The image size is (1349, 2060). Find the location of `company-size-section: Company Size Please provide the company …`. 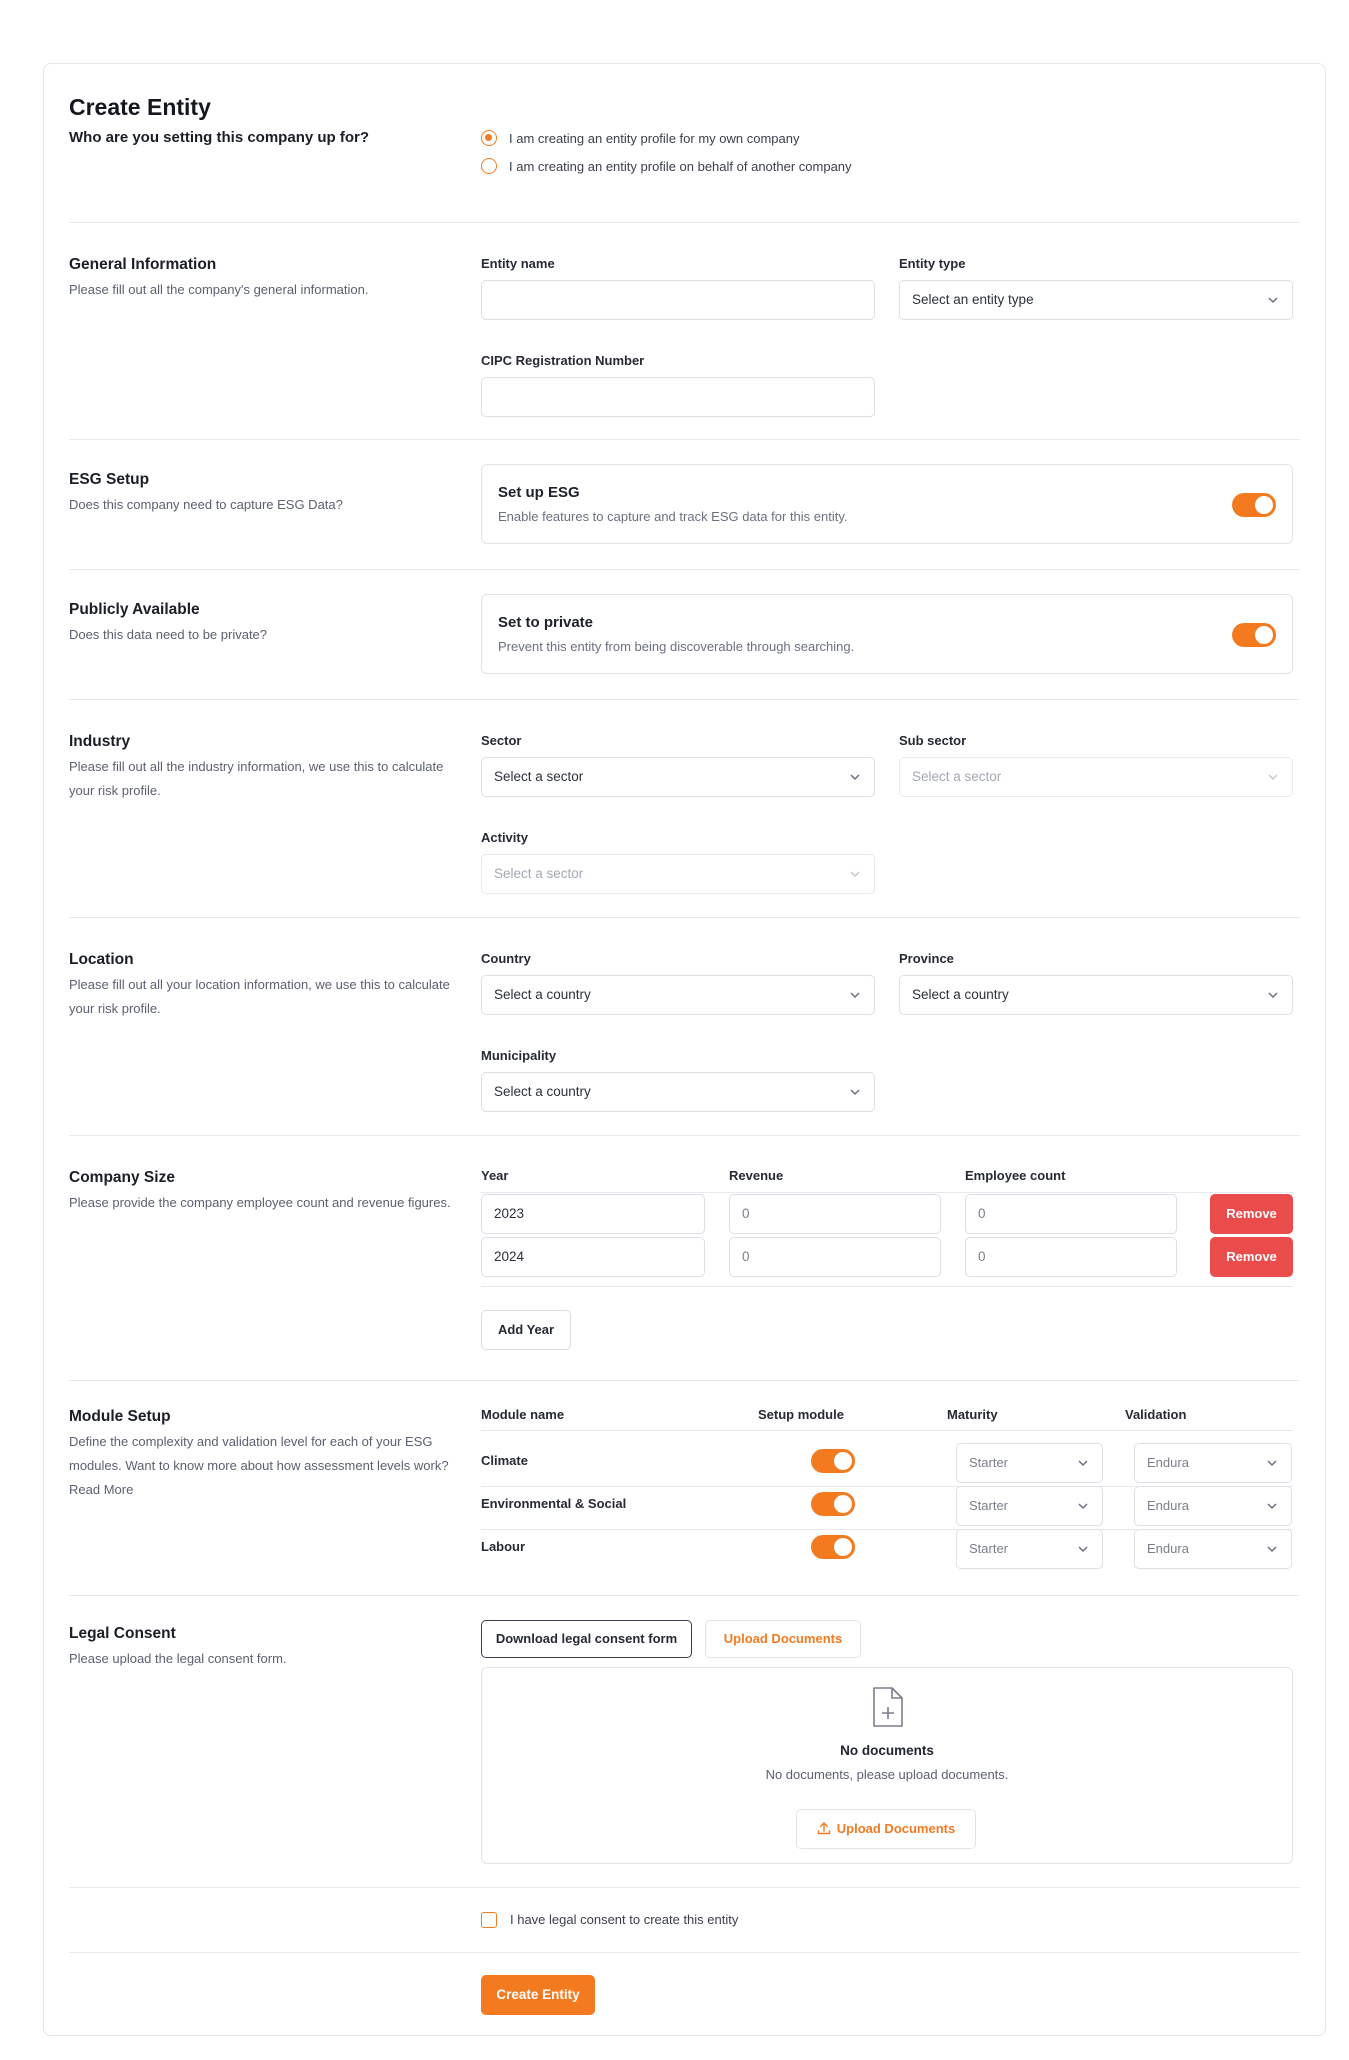

company-size-section: Company Size Please provide the company … is located at coordinates (684, 1258).